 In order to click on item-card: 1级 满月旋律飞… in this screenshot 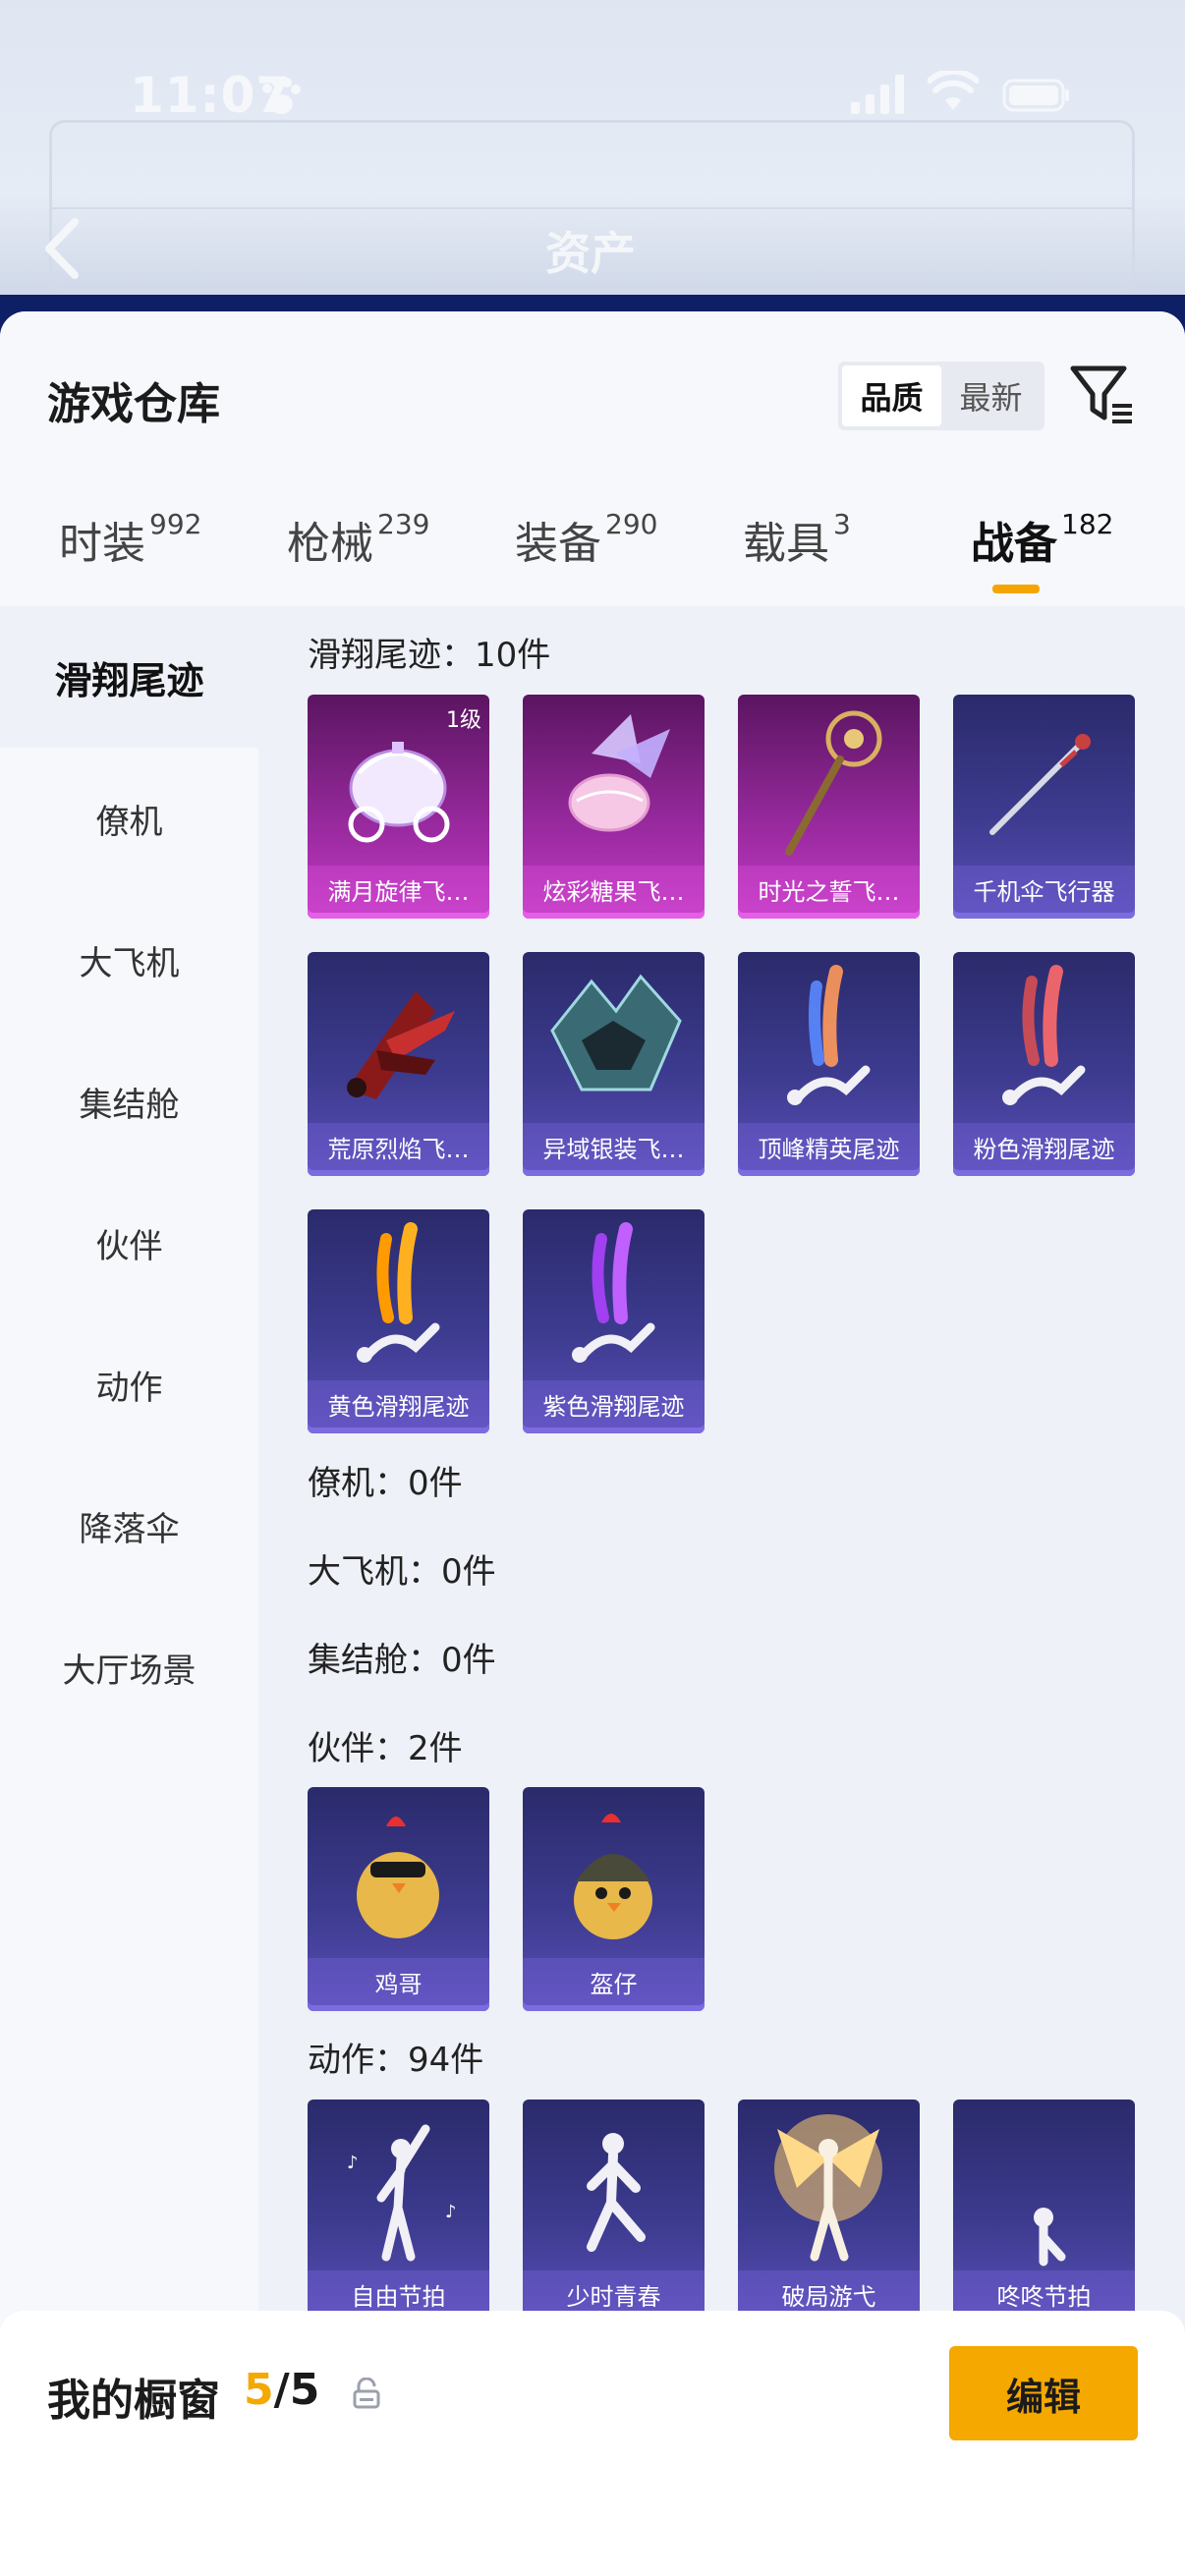, I will do `click(399, 807)`.